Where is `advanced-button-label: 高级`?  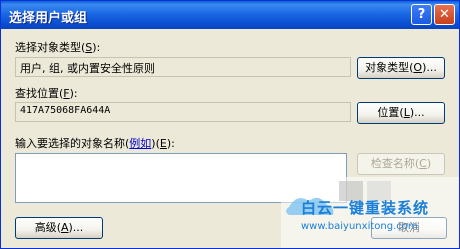 advanced-button-label: 高级 is located at coordinates (45, 227).